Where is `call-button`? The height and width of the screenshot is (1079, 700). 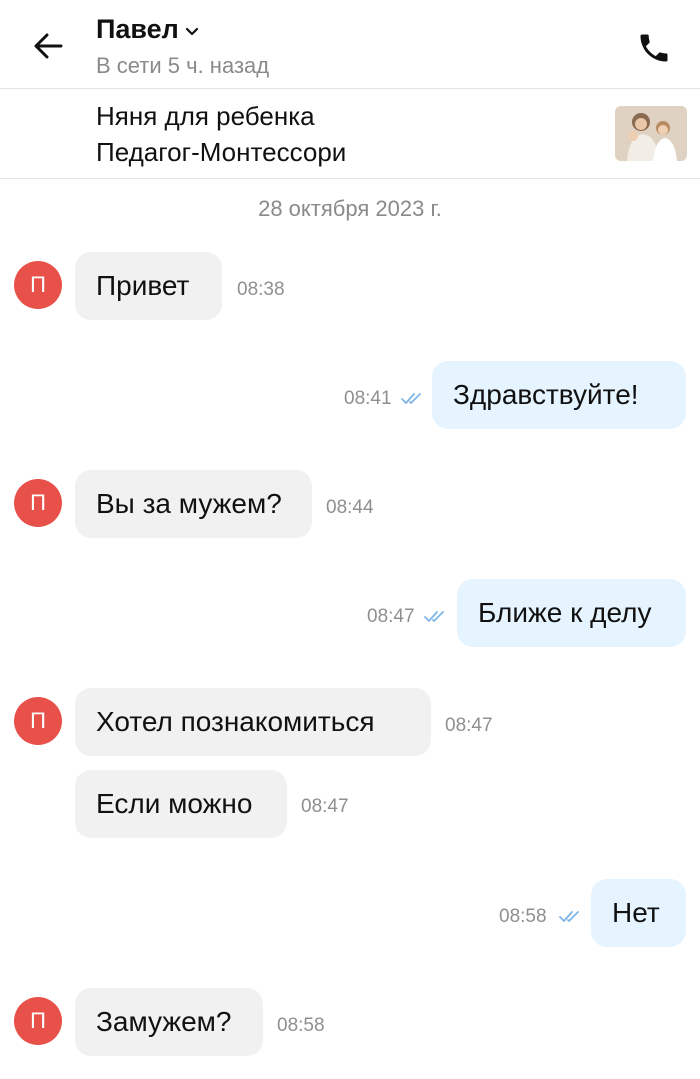
call-button is located at coordinates (654, 48).